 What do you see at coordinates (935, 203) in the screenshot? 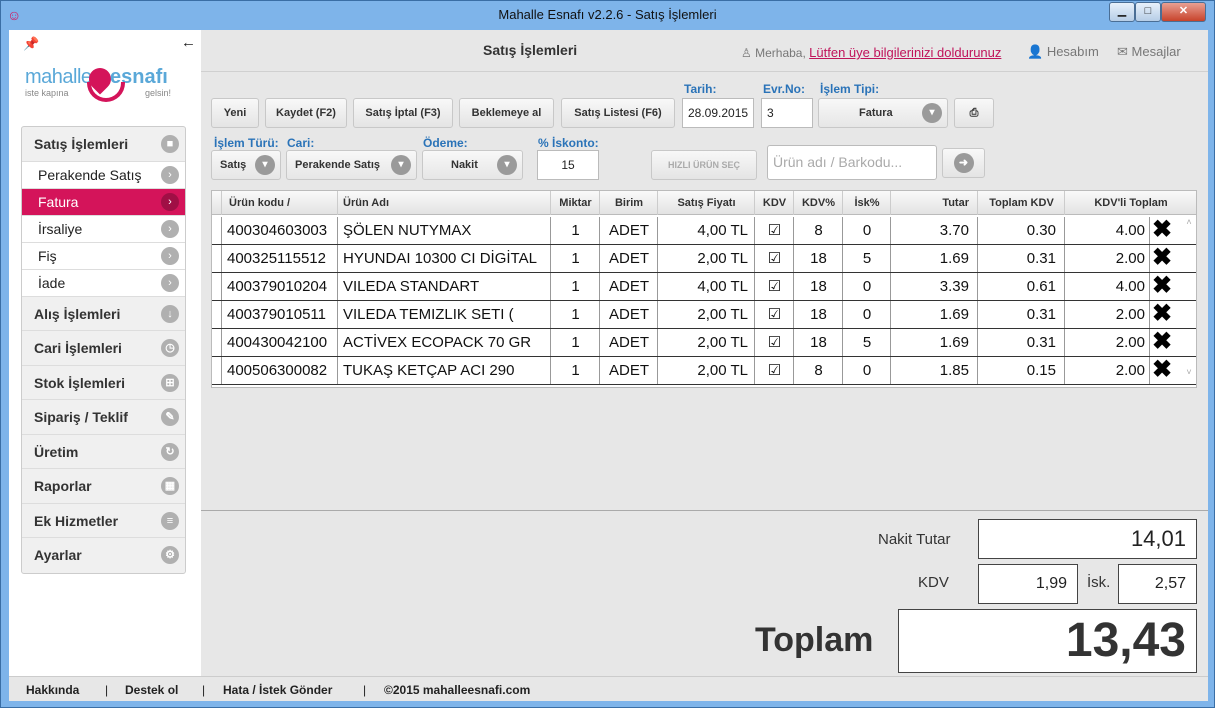
I see `col-amount: Tutar` at bounding box center [935, 203].